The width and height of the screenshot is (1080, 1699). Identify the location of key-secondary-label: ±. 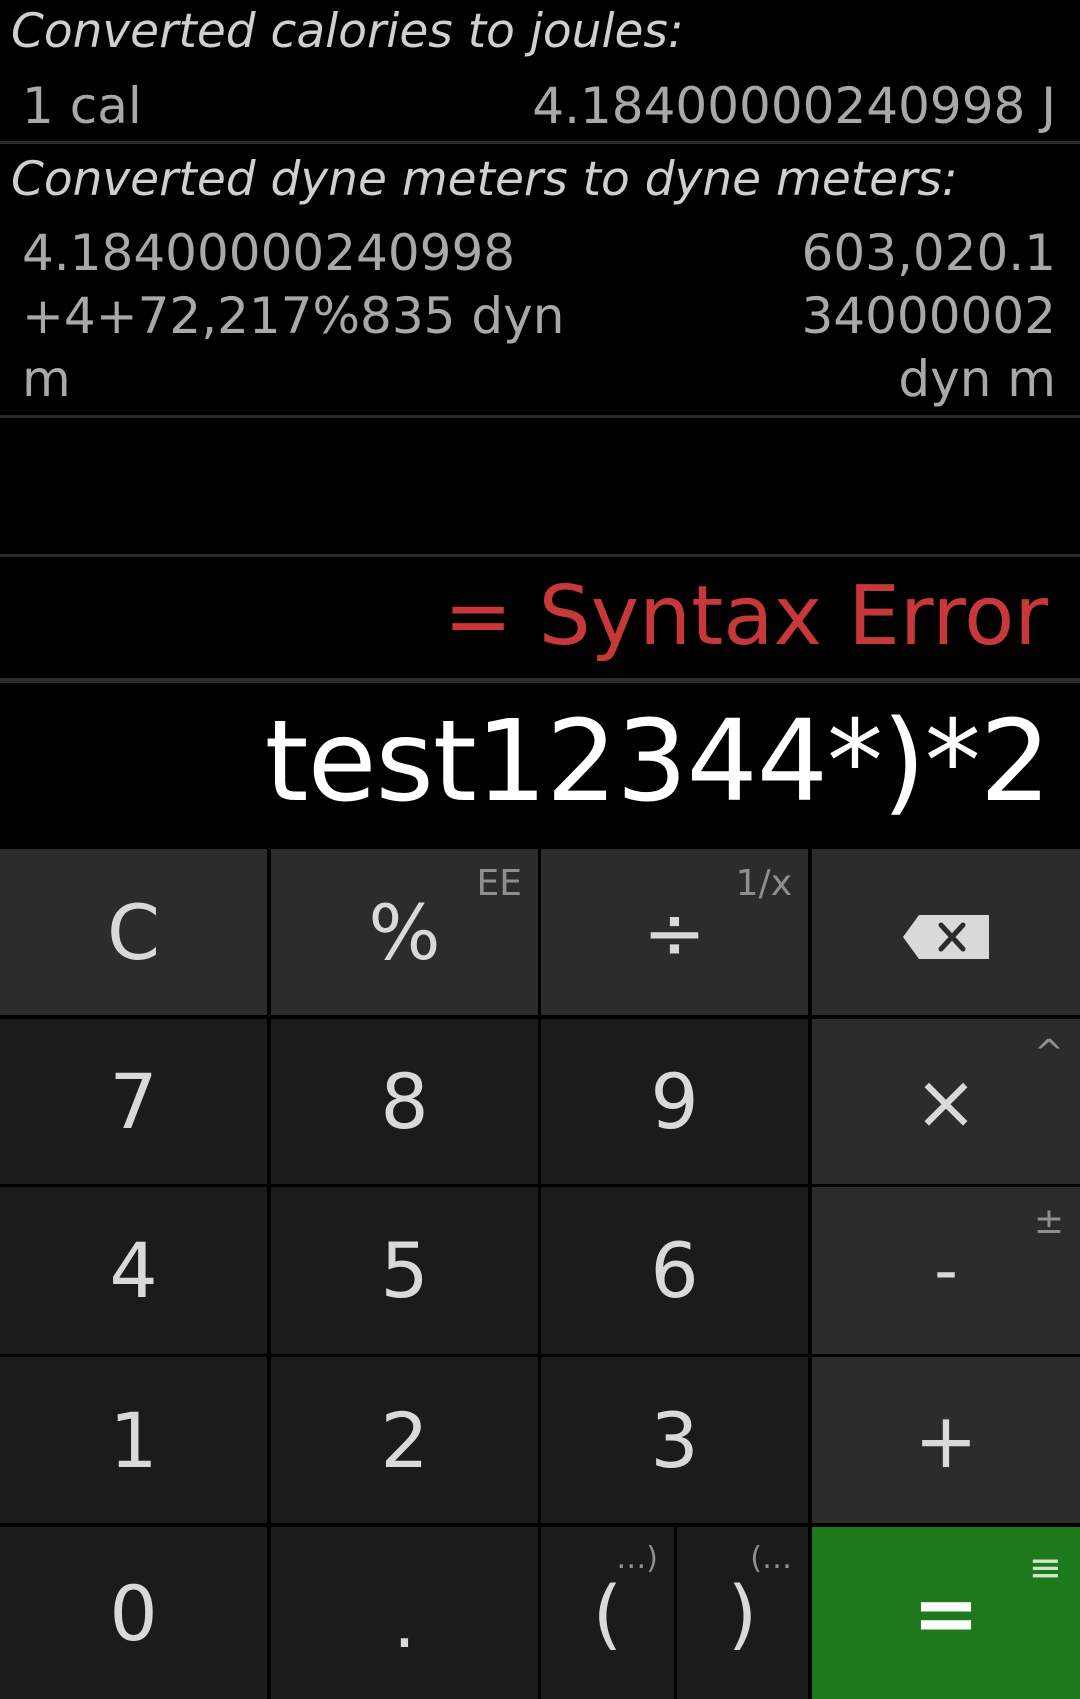
(1048, 1221).